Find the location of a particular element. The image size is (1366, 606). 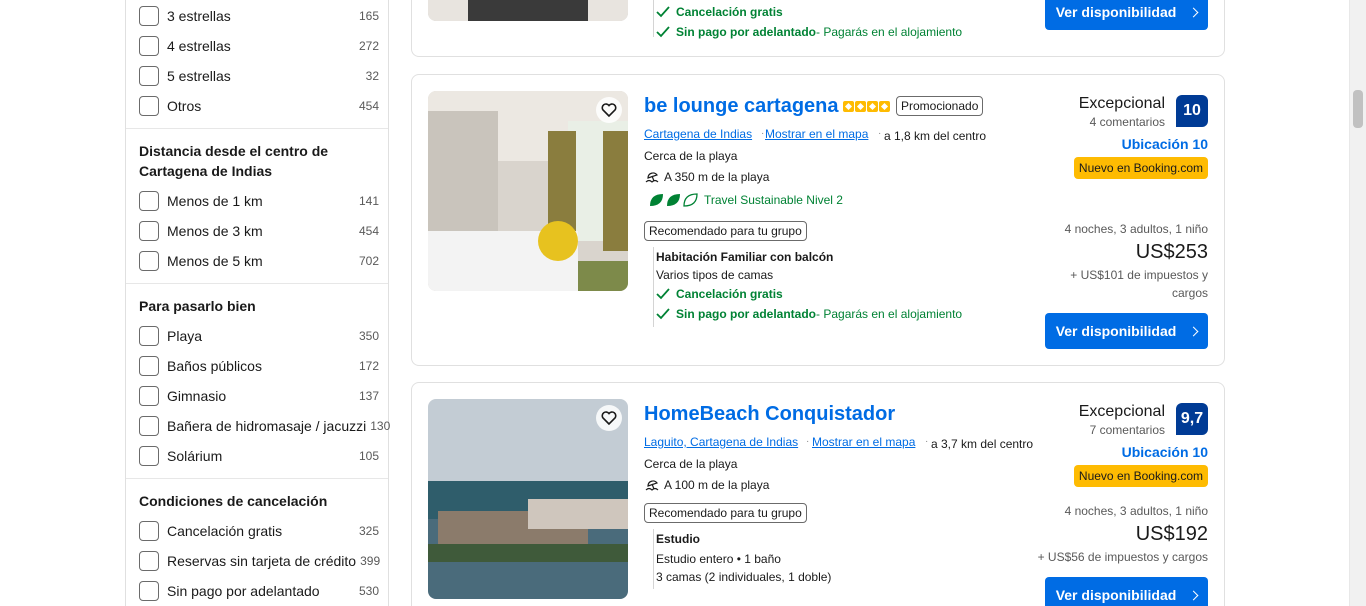

photo-placeholder is located at coordinates (528, 10).